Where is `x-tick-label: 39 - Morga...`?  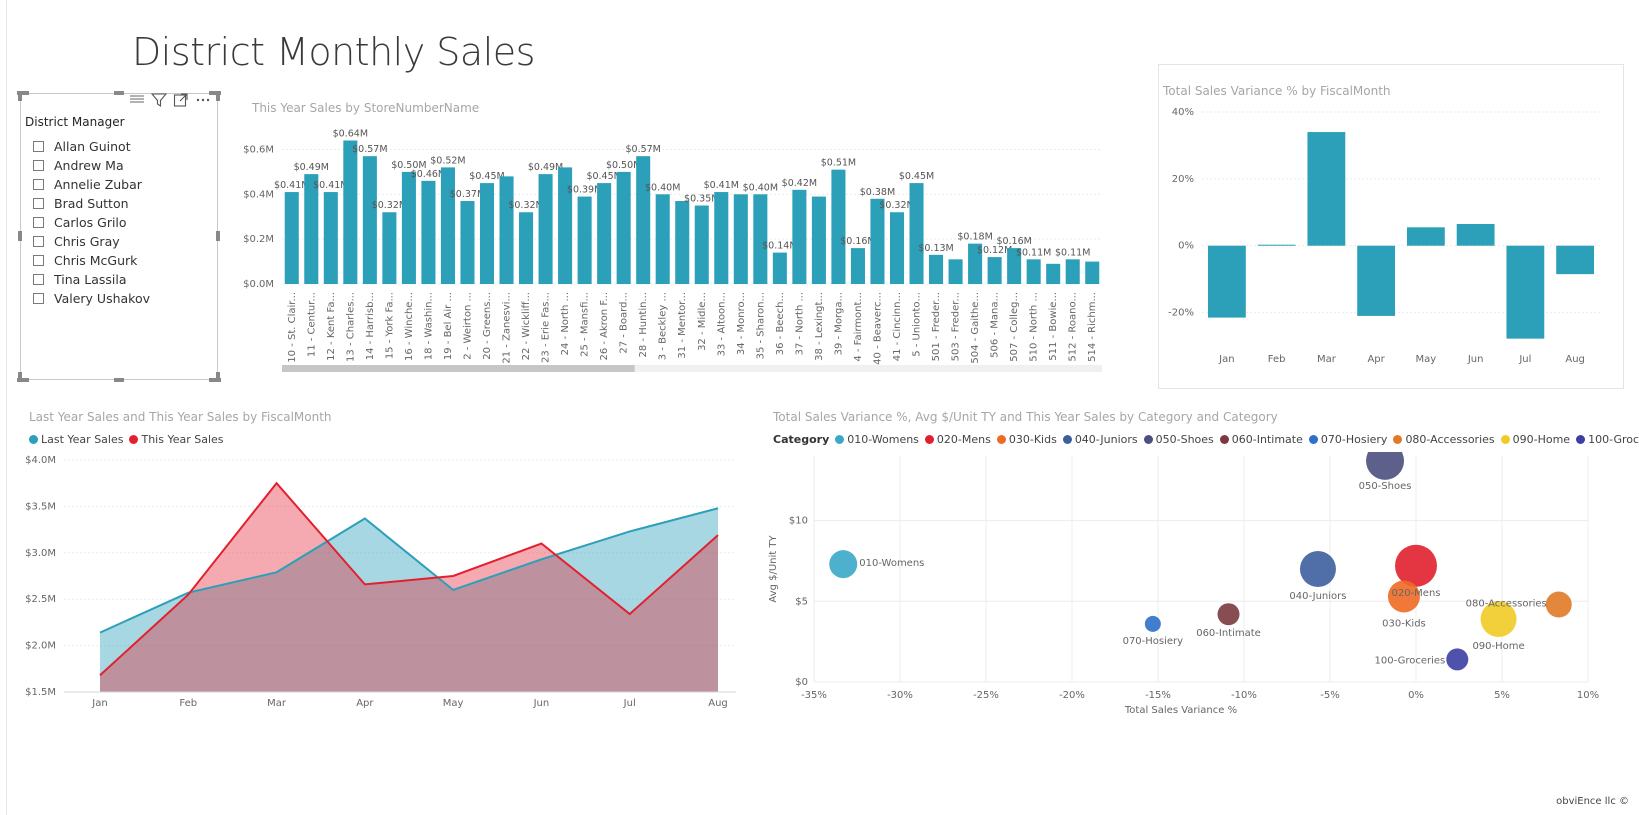 x-tick-label: 39 - Morga... is located at coordinates (838, 323).